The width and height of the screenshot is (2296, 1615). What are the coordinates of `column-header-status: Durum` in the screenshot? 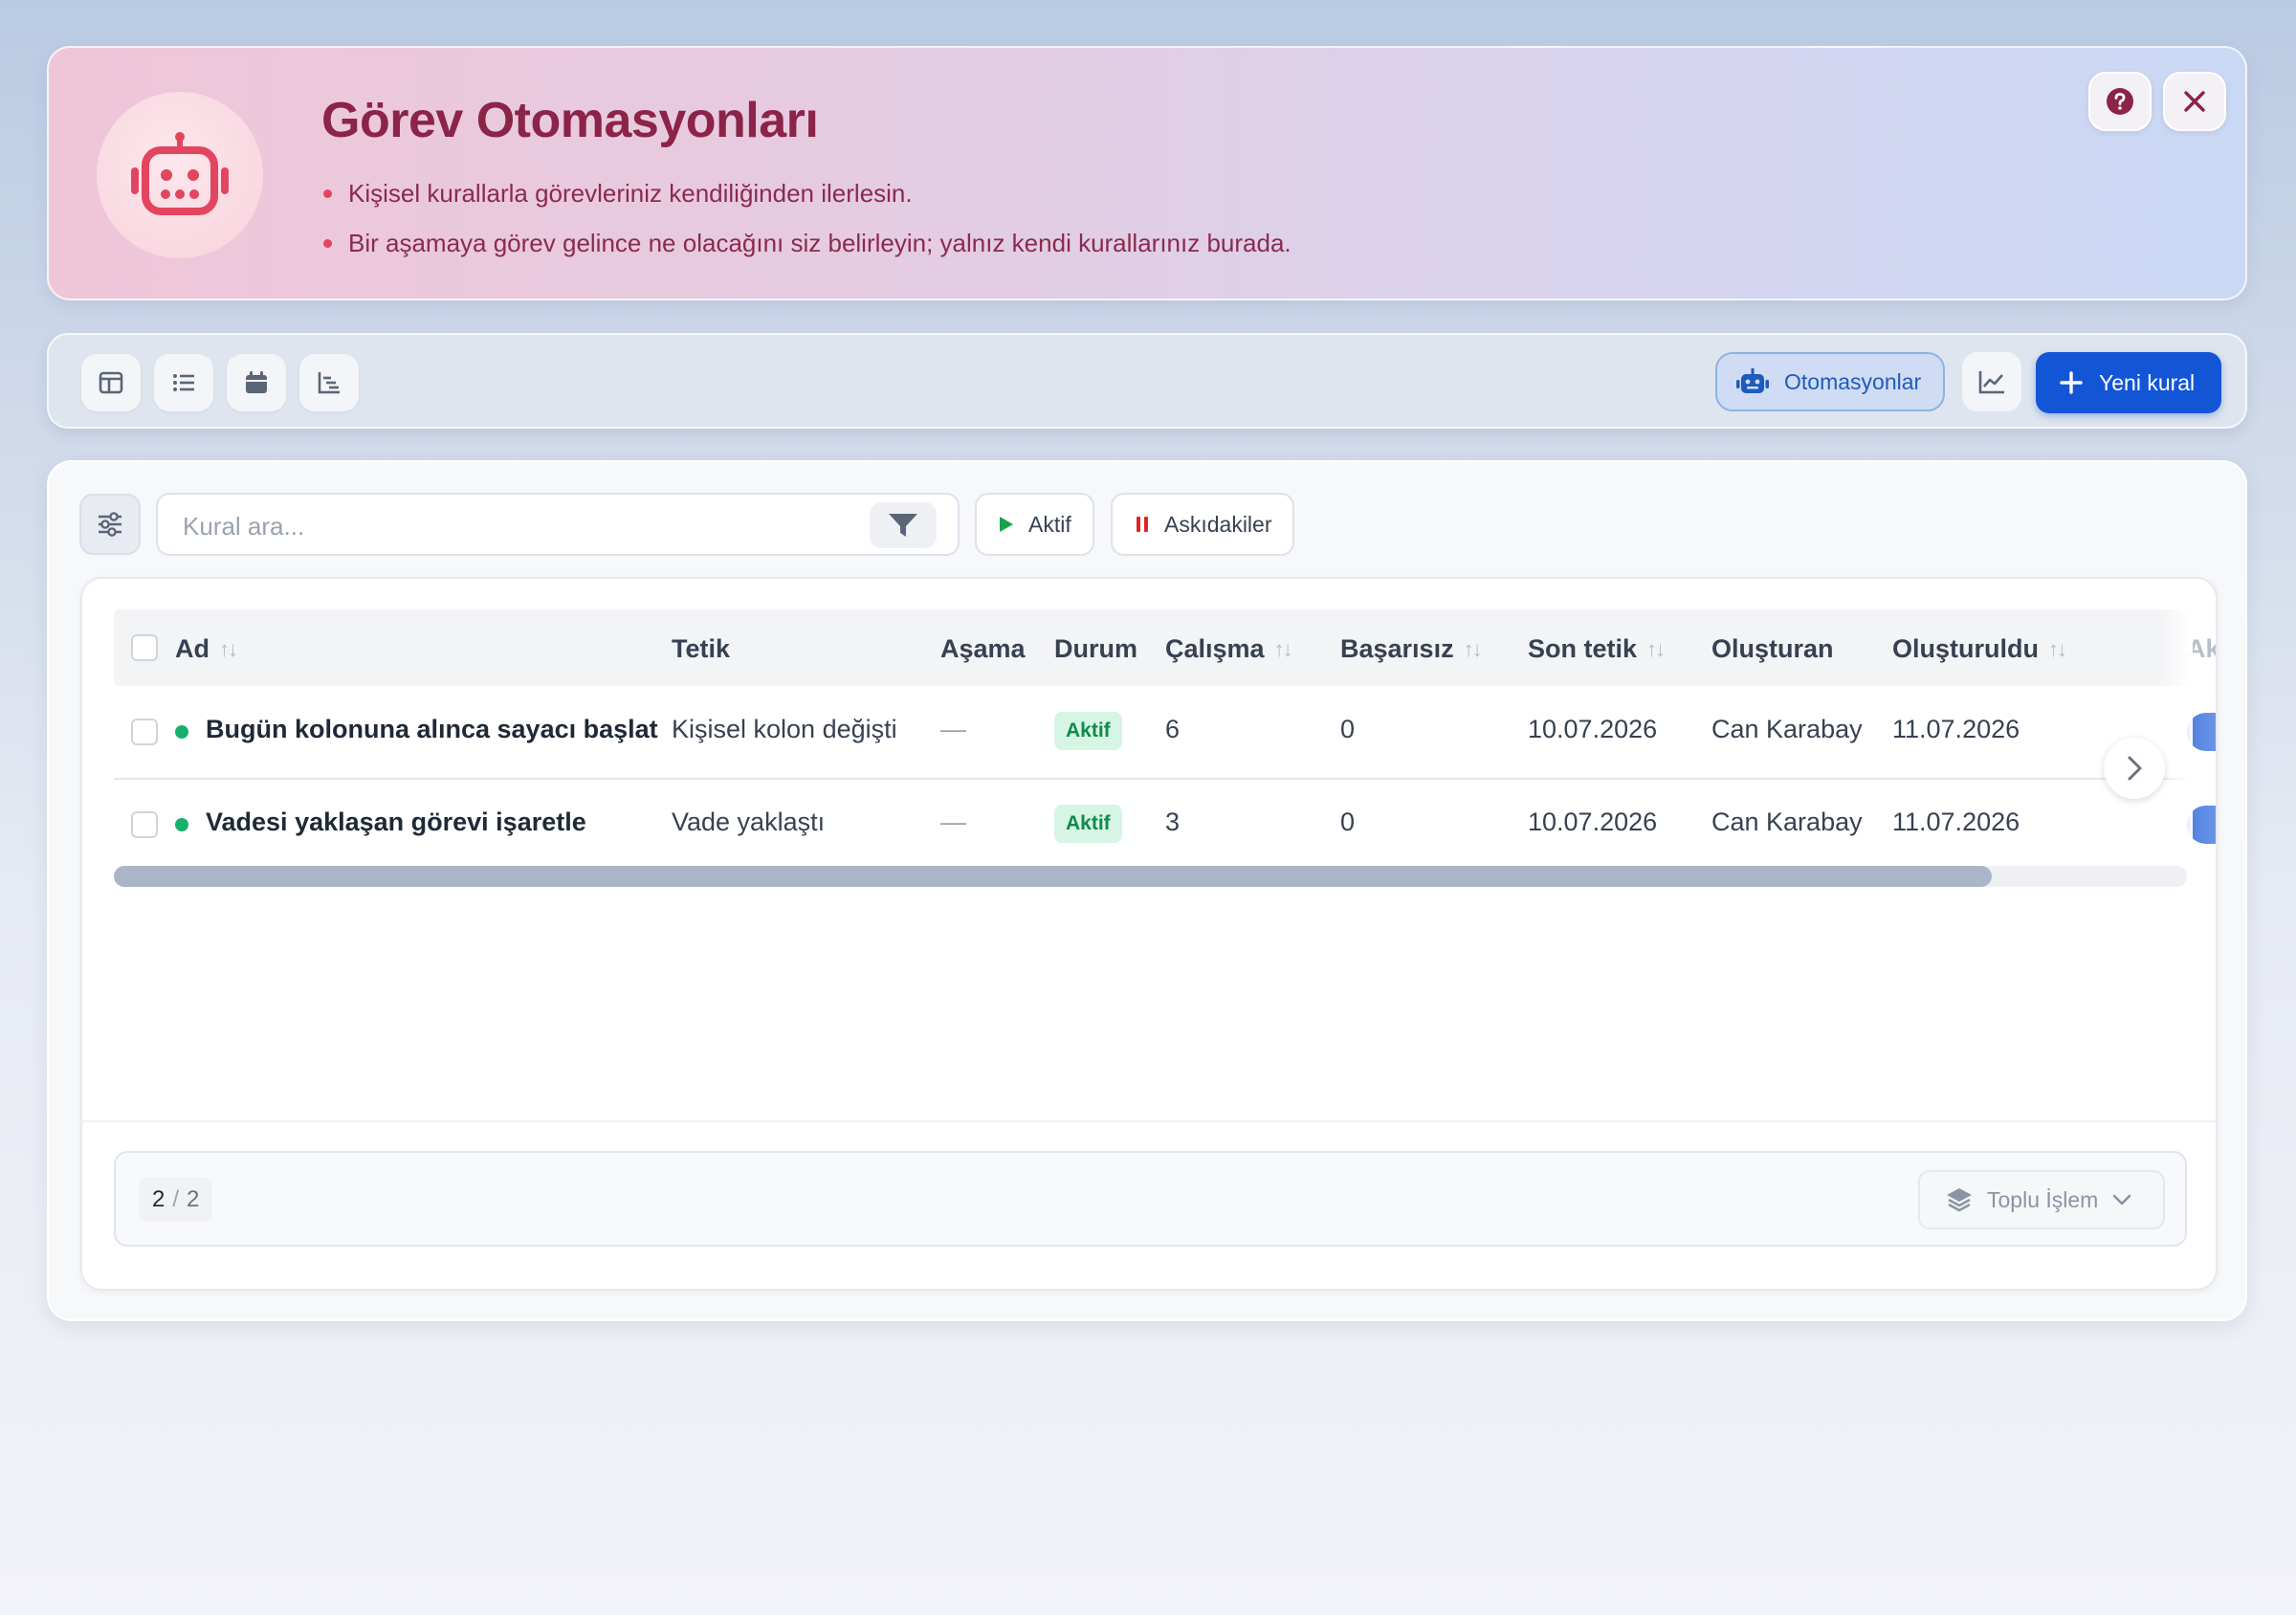 It's located at (1095, 648).